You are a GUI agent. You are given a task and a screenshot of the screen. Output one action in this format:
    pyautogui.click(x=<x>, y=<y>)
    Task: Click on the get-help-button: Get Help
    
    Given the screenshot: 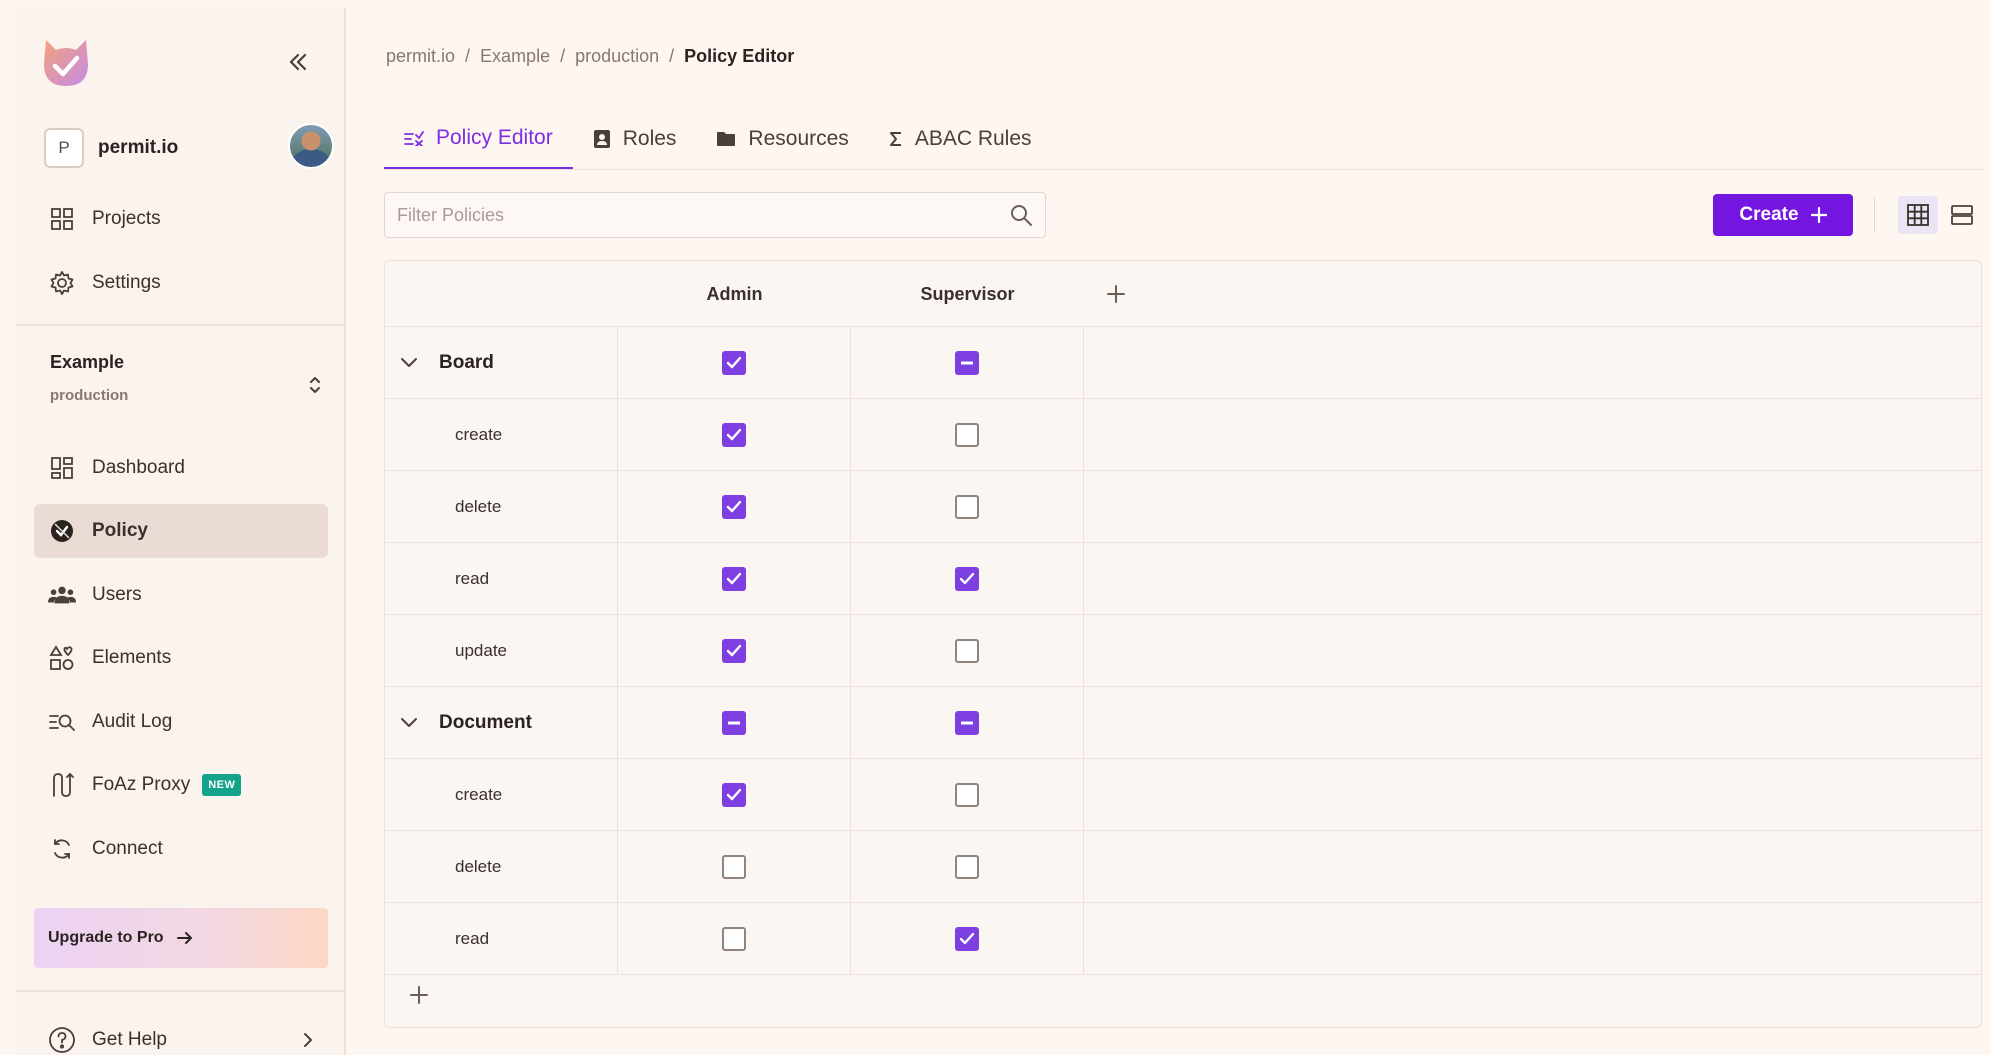 What is the action you would take?
    pyautogui.click(x=181, y=1036)
    